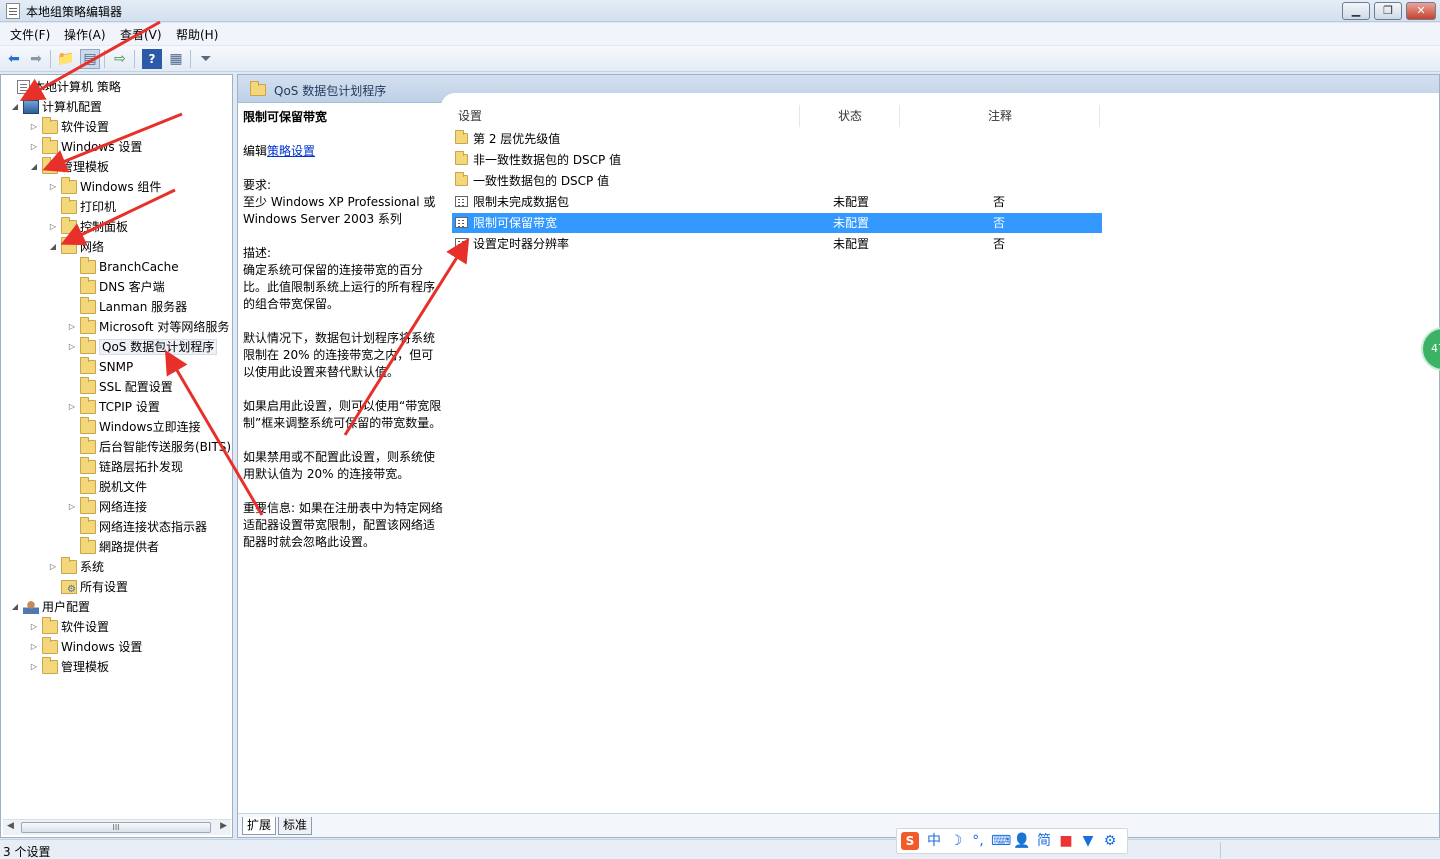 Image resolution: width=1440 pixels, height=859 pixels. I want to click on tree-node-ncsi: 网络连接状态指示器, so click(137, 527).